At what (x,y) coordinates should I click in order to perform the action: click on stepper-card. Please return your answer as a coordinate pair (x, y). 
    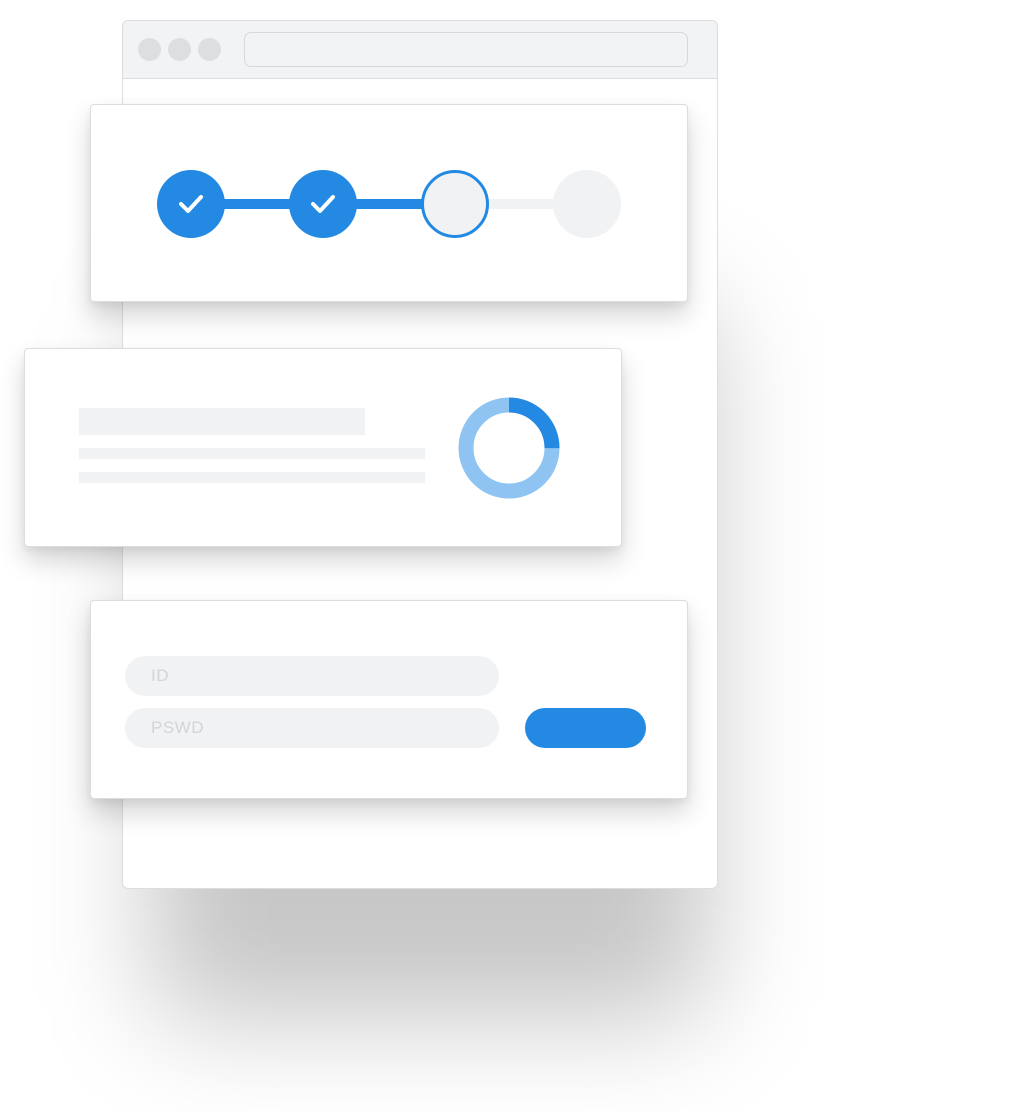
    Looking at the image, I should click on (389, 203).